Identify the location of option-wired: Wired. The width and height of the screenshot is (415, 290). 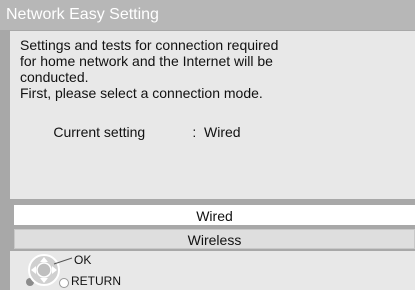
(214, 215).